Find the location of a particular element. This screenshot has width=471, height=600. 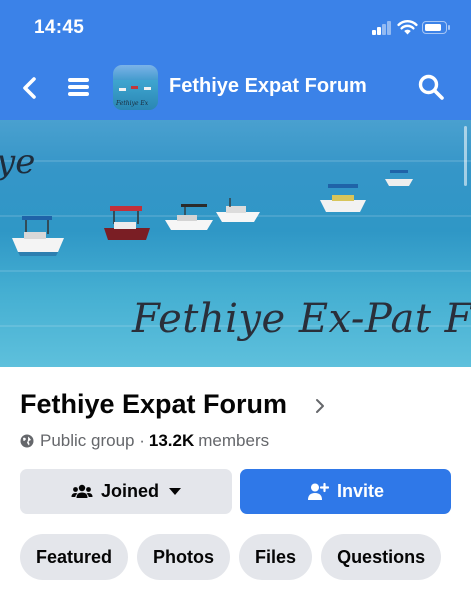

nav-row: Fethiye Ex Fethiye Expat Forum is located at coordinates (235, 88).